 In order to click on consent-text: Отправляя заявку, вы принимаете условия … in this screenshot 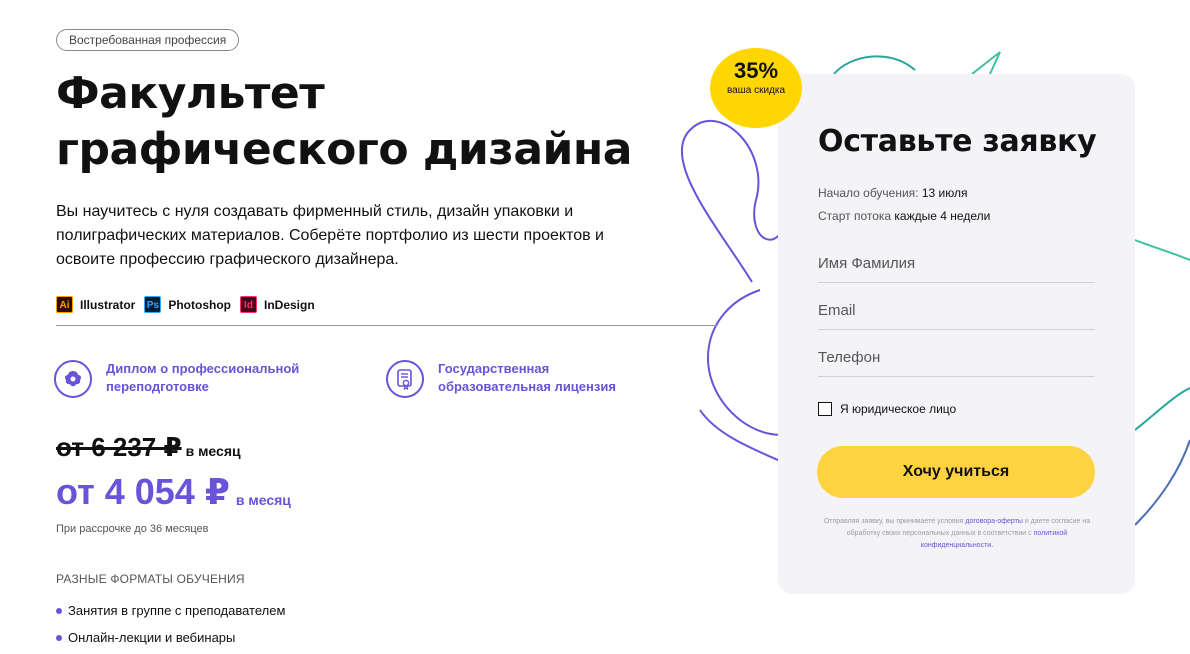, I will do `click(957, 534)`.